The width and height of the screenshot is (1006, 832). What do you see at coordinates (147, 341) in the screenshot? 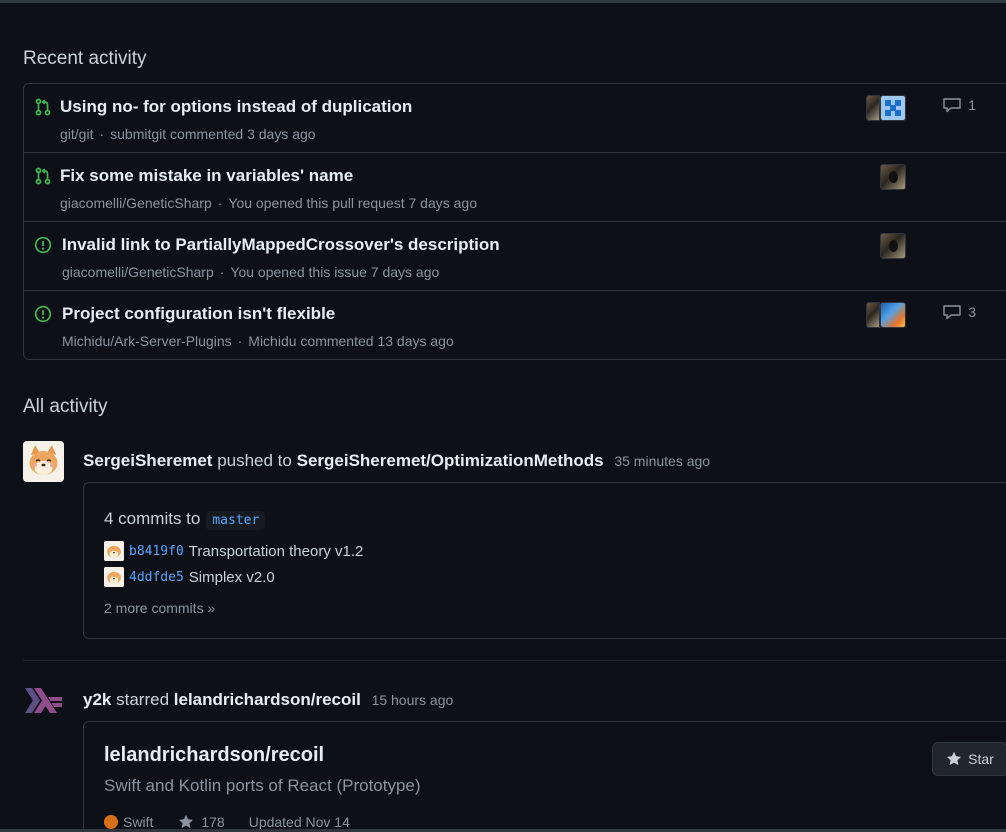
I see `recent-item-repo: Michidu/Ark-Server-Plugins` at bounding box center [147, 341].